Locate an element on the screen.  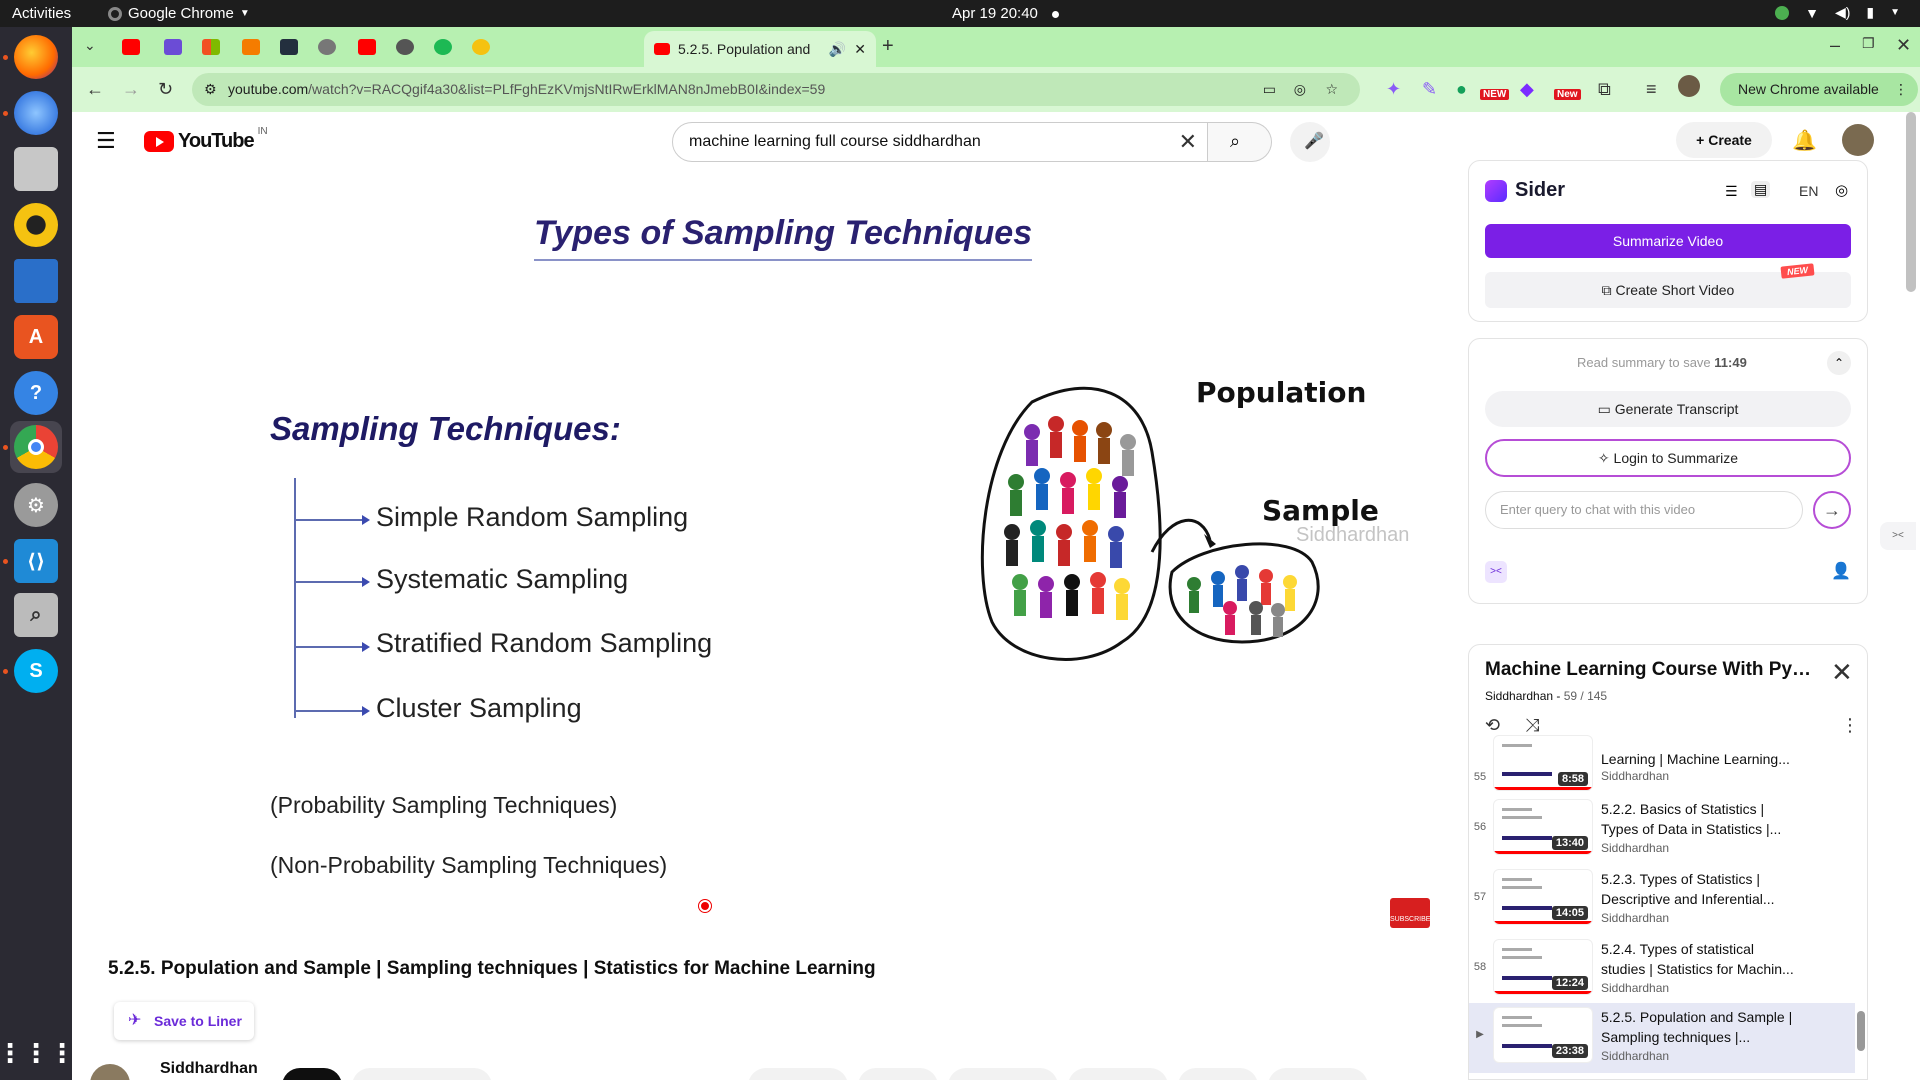
login-to-summarize-button: ✧ Login to Summarize is located at coordinates (1668, 458).